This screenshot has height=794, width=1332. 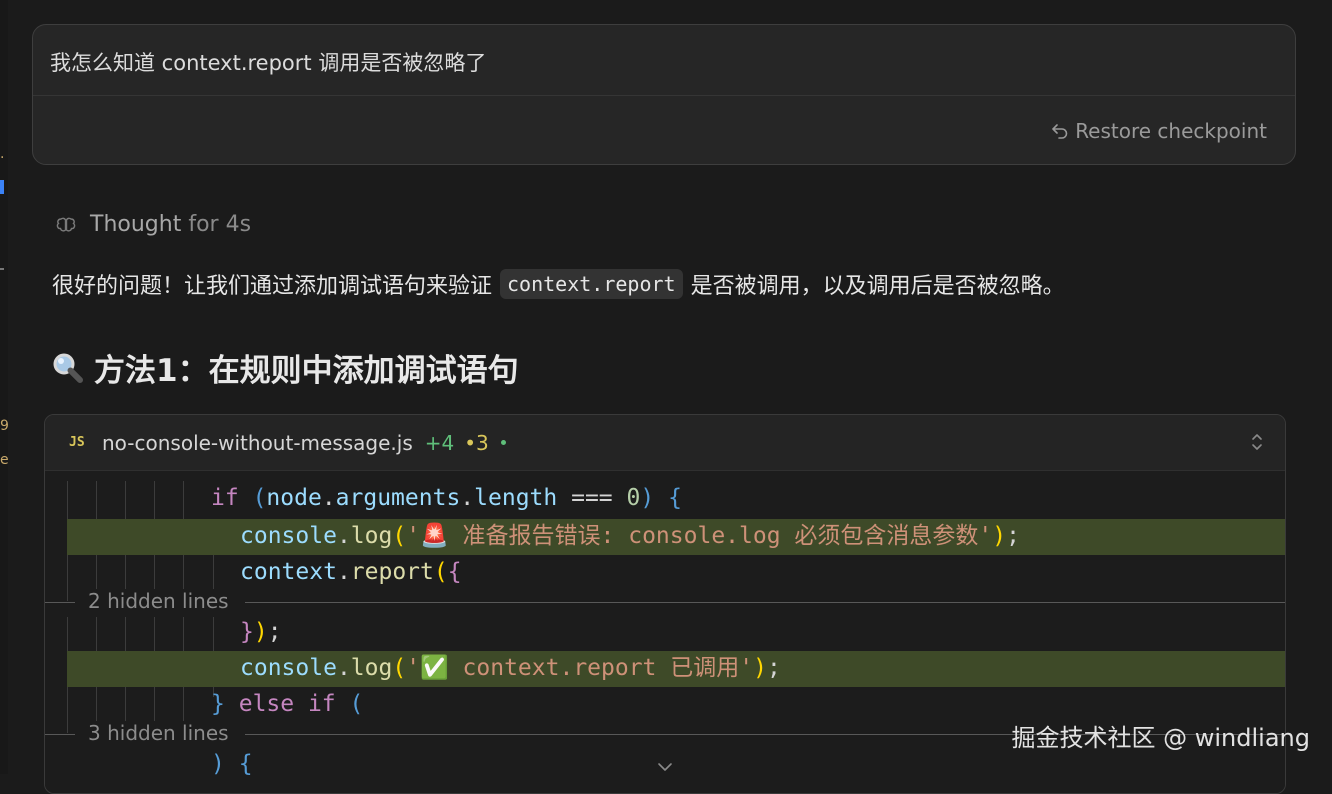 I want to click on hidden-lines-label: 3 hidden lines, so click(x=161, y=733).